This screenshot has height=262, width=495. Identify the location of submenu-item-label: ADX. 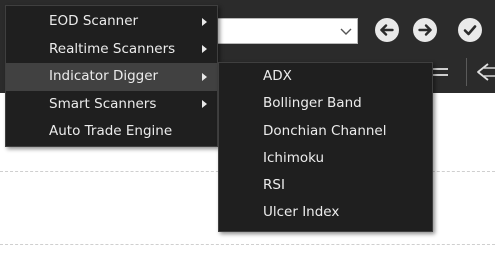
(277, 76).